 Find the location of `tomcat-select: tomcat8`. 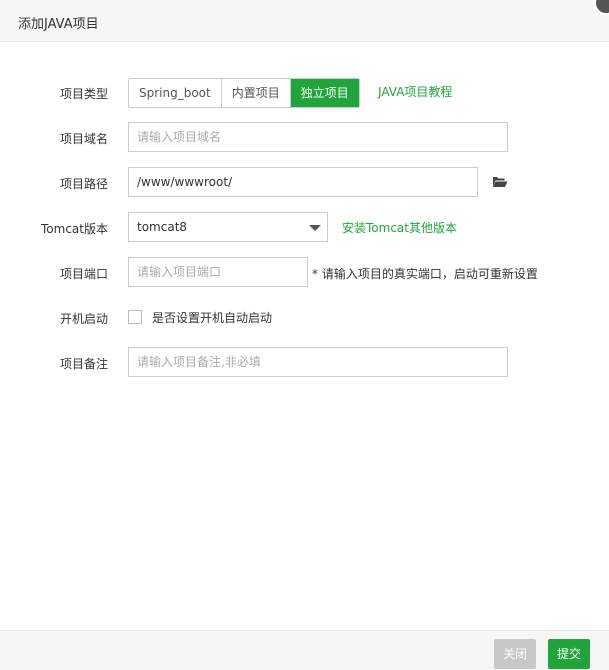

tomcat-select: tomcat8 is located at coordinates (228, 227).